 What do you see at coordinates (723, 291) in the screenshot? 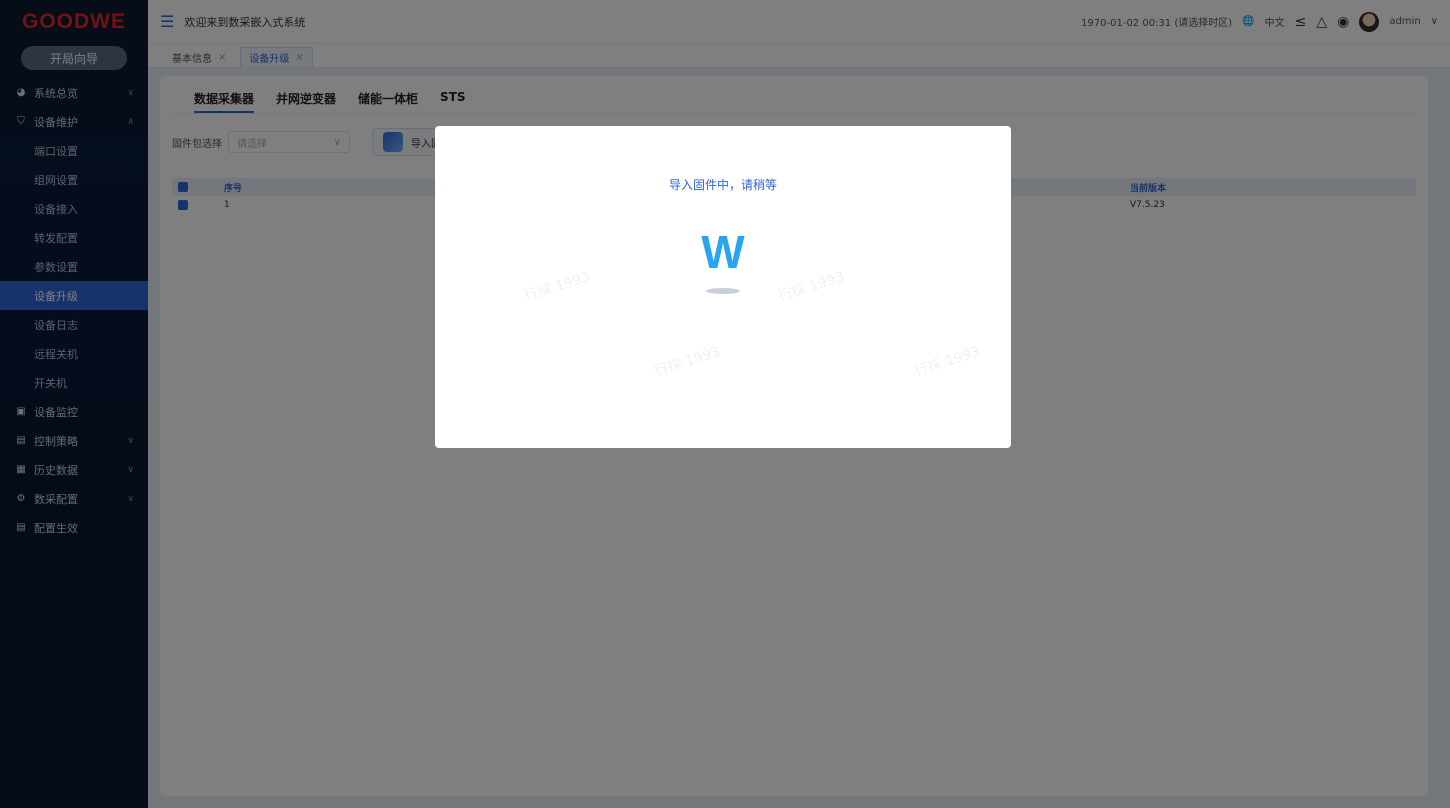
I see `loader-shadow` at bounding box center [723, 291].